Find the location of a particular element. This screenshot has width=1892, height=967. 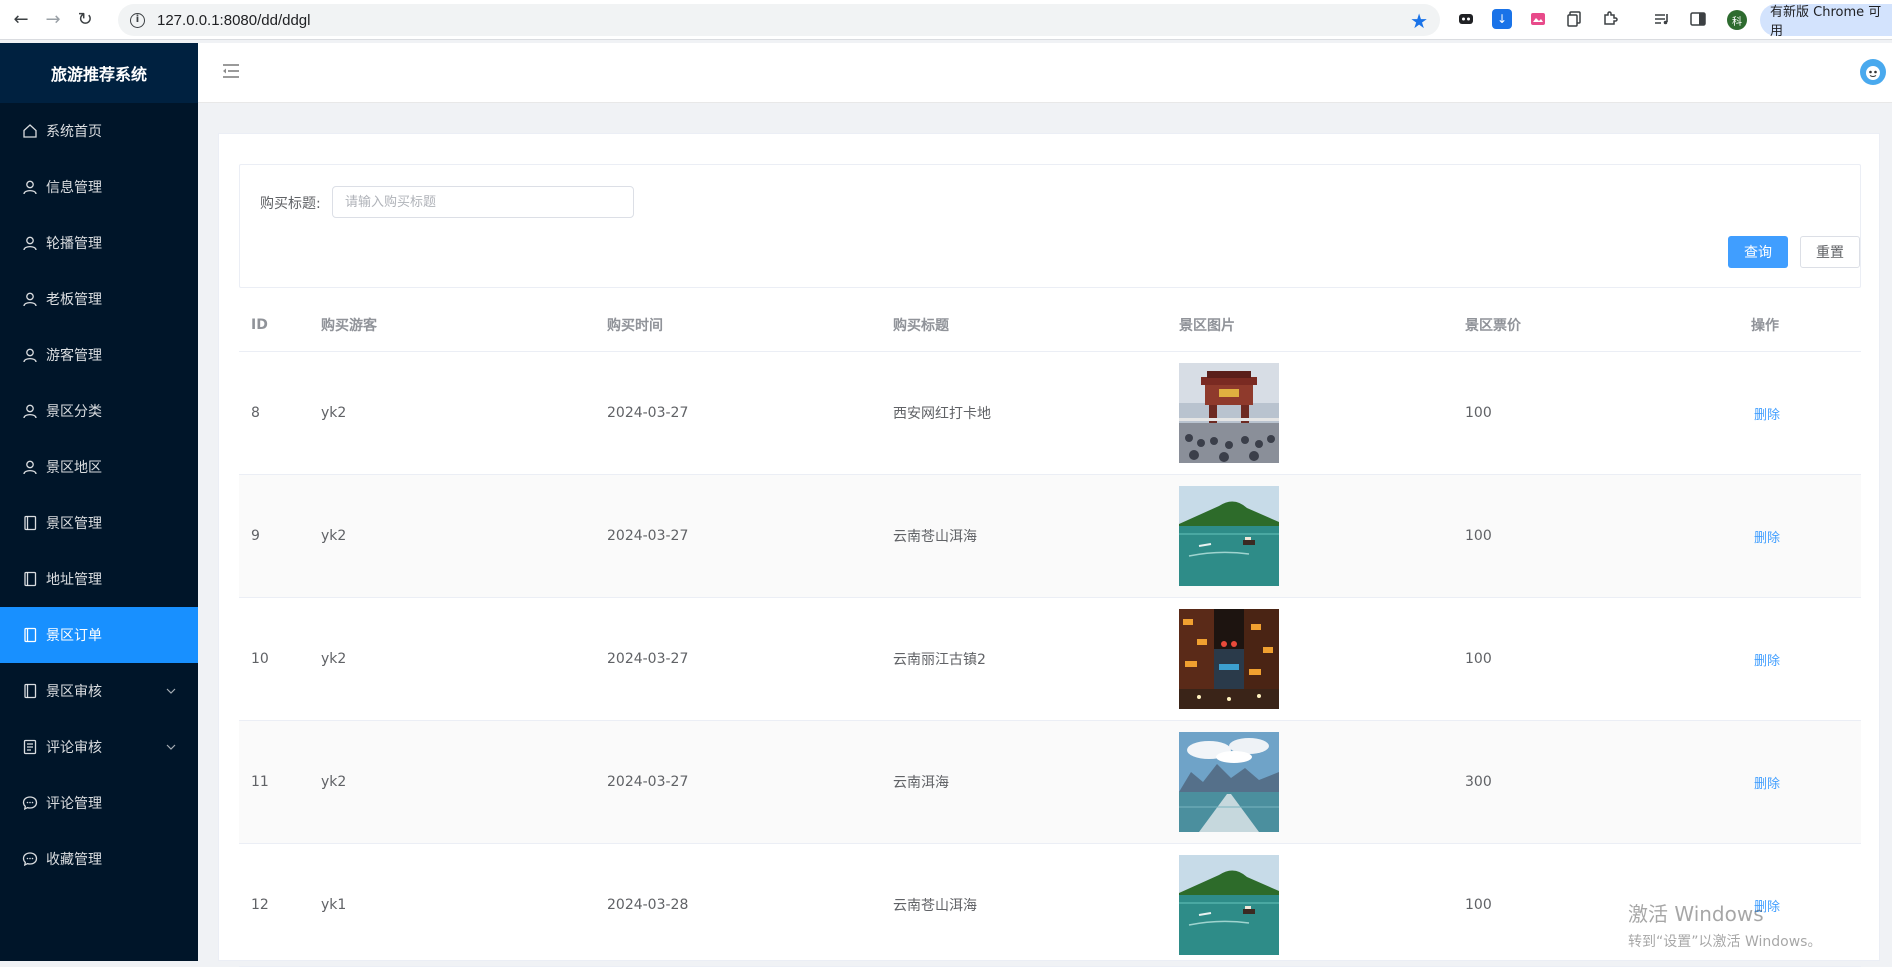

cell-id: 10 is located at coordinates (260, 659).